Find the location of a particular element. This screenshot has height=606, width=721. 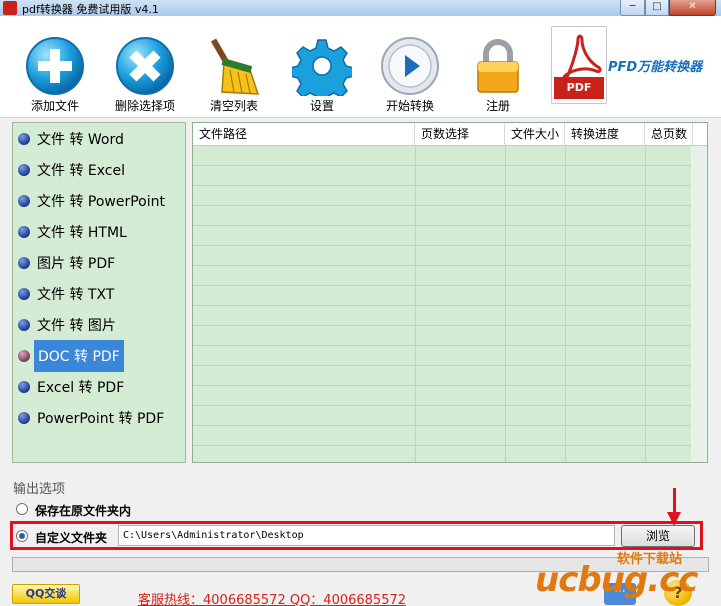

delete-selected-label: 删除选择项 is located at coordinates (144, 106).